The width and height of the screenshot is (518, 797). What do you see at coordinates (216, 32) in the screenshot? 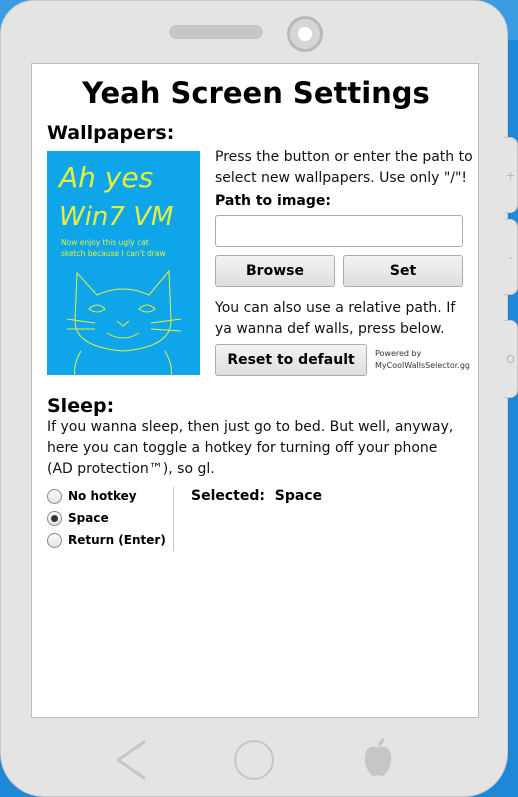
I see `speaker-grill` at bounding box center [216, 32].